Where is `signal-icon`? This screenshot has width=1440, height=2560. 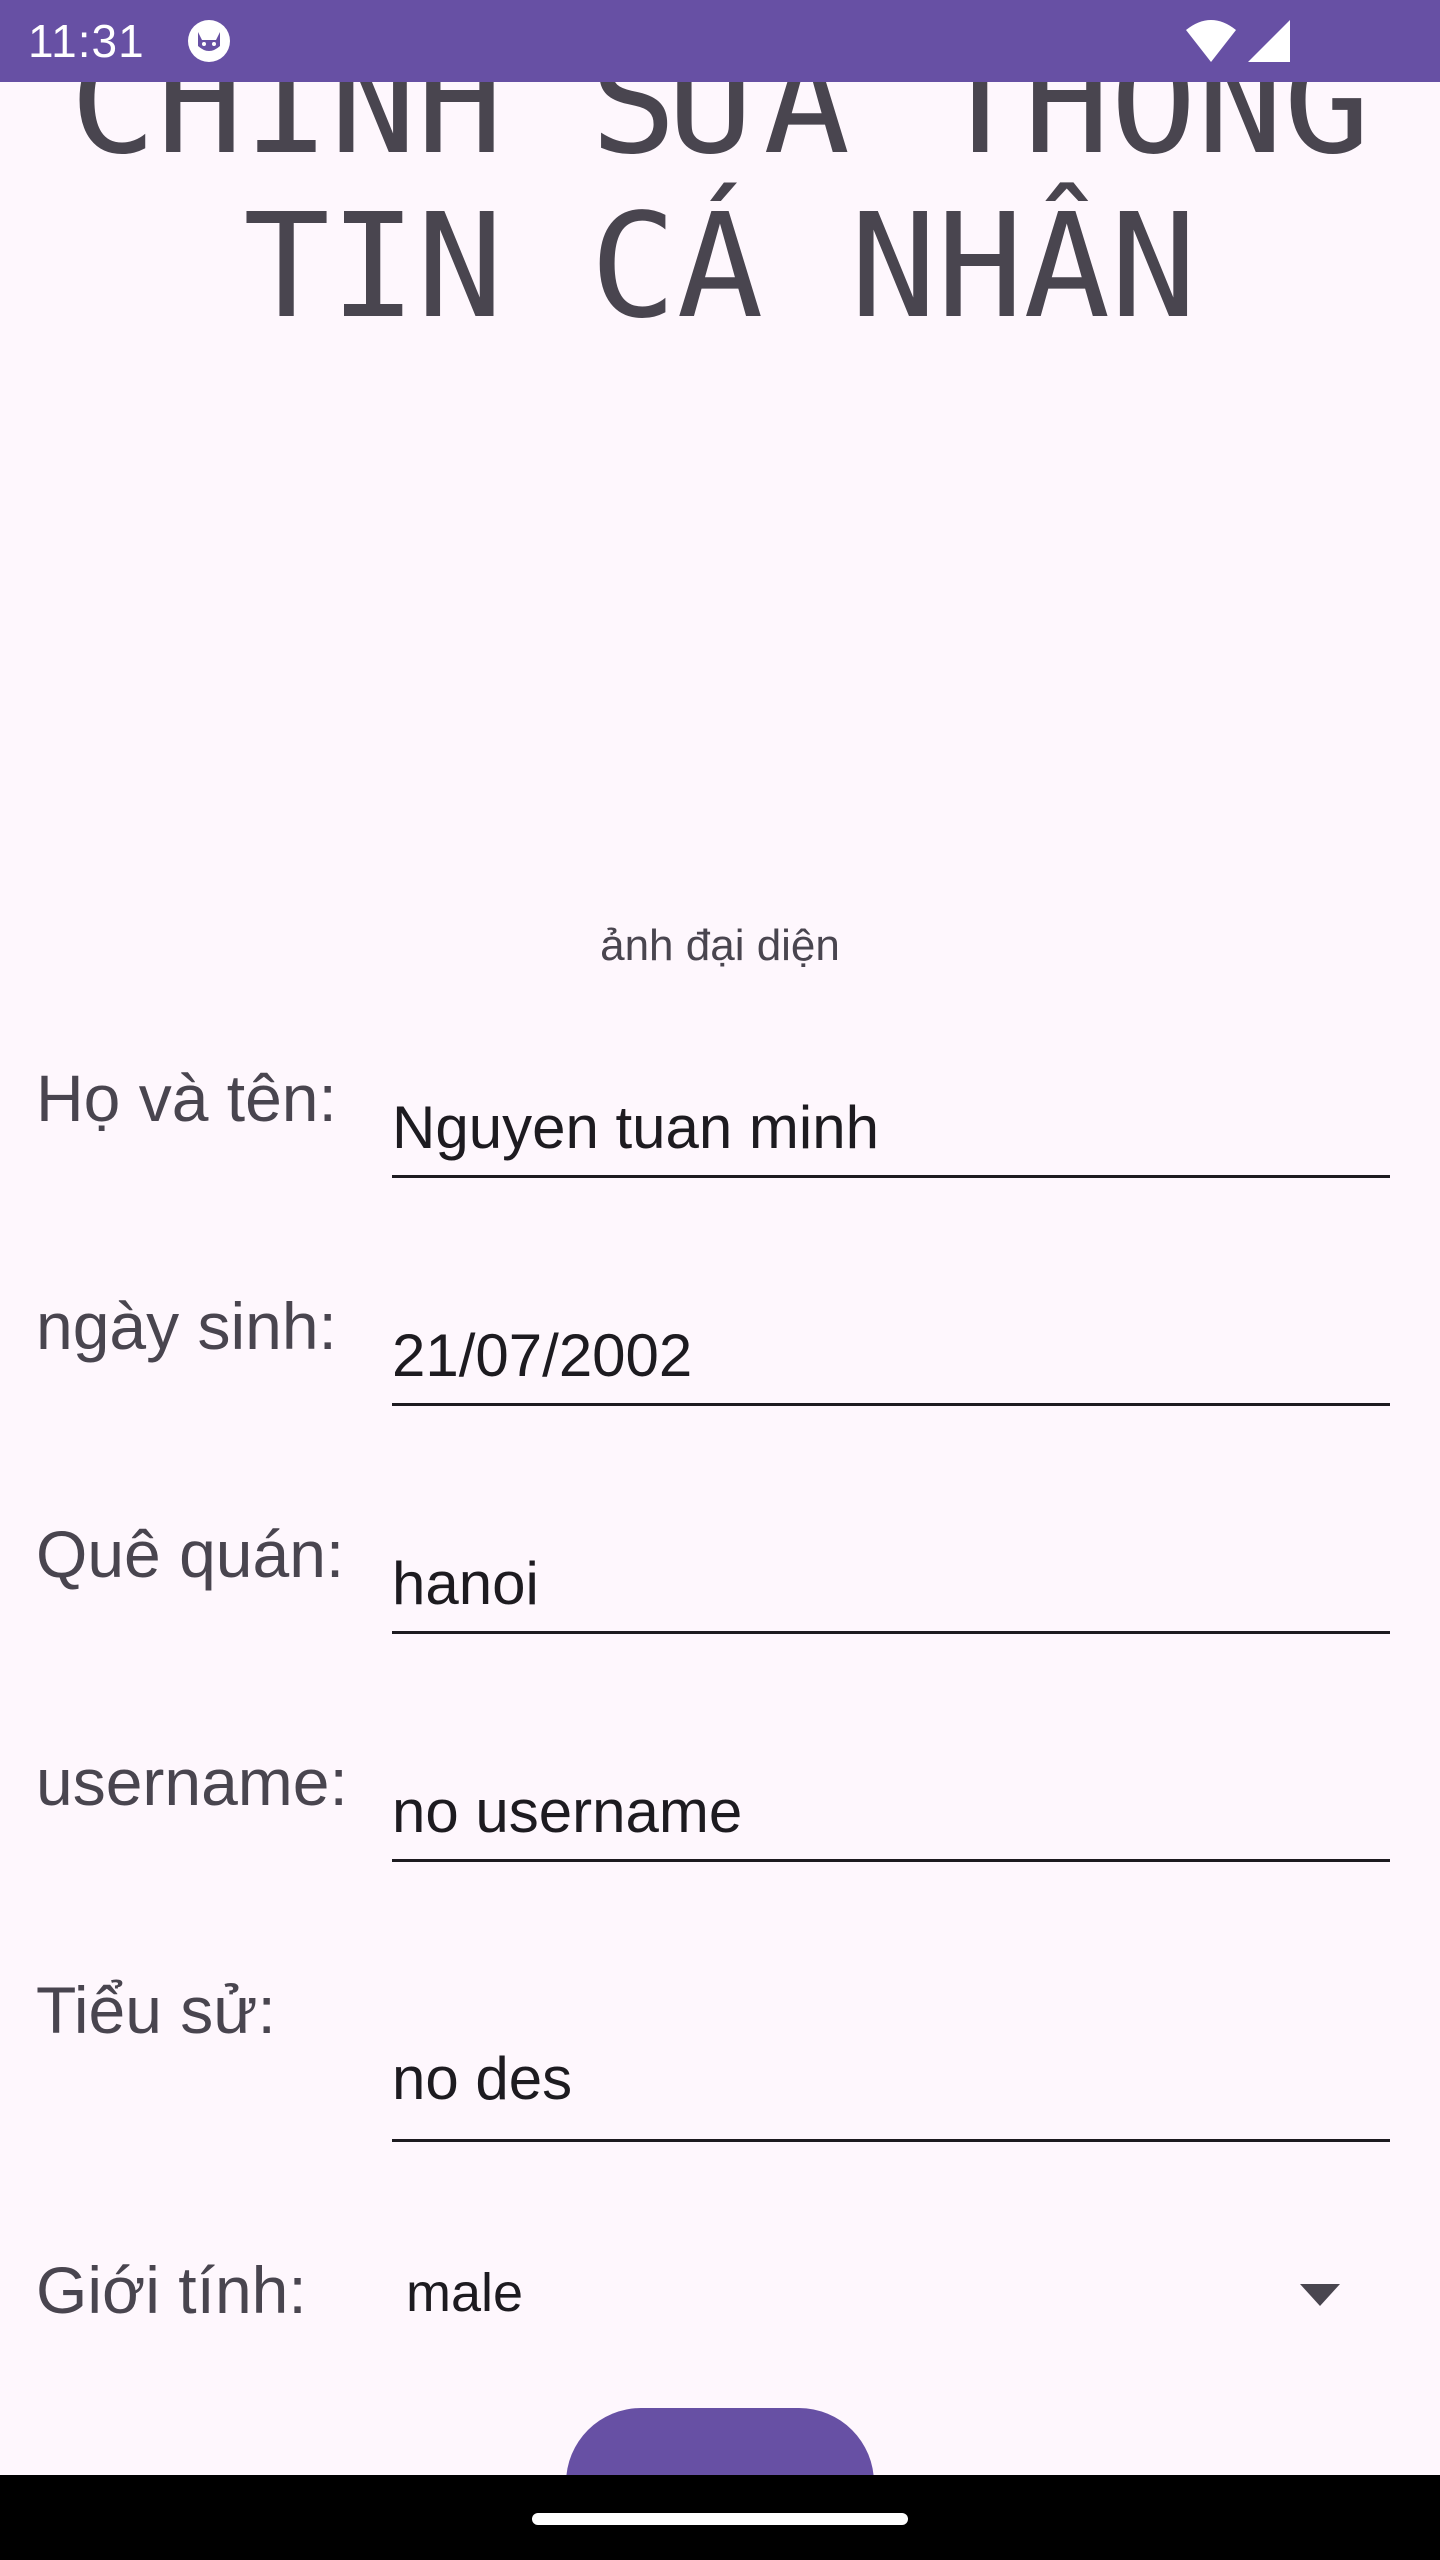
signal-icon is located at coordinates (1269, 41).